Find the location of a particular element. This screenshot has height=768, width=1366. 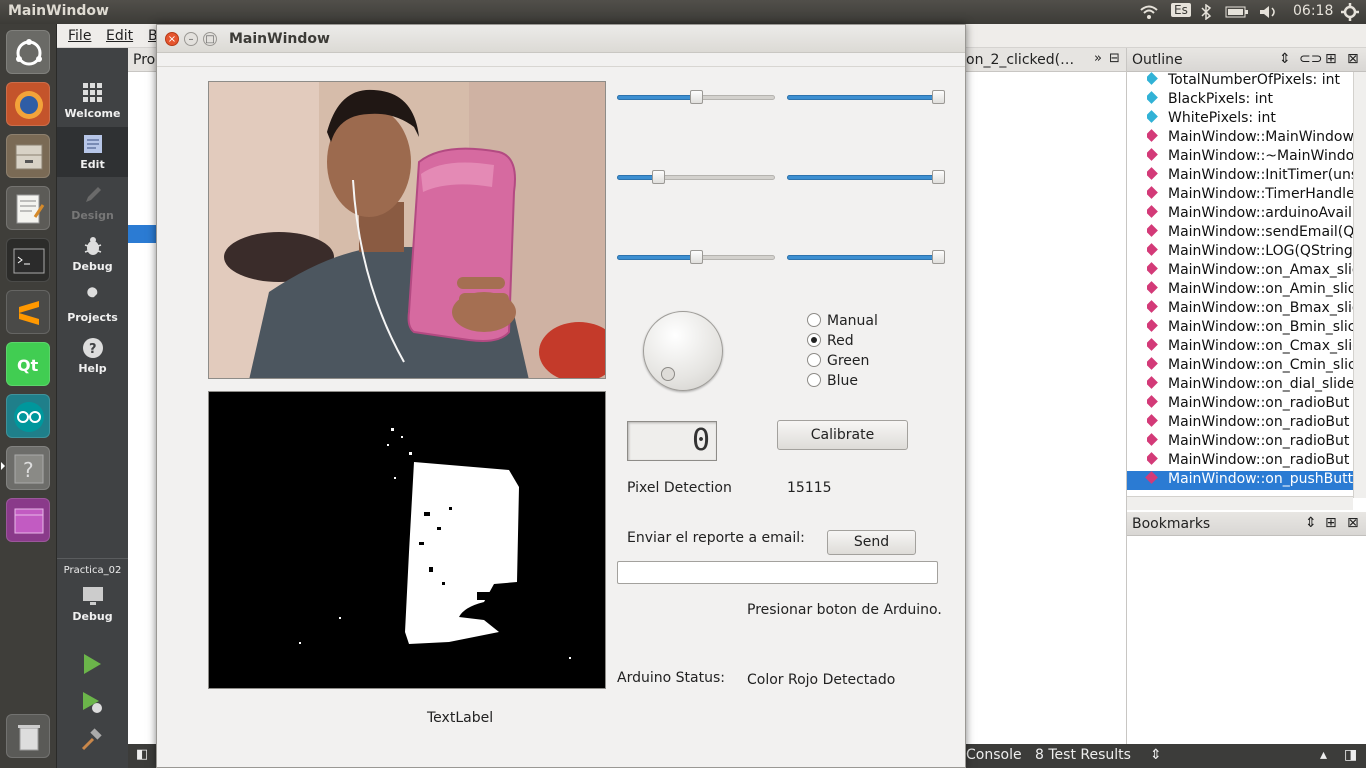

outline-scrollbar is located at coordinates (1359, 285).